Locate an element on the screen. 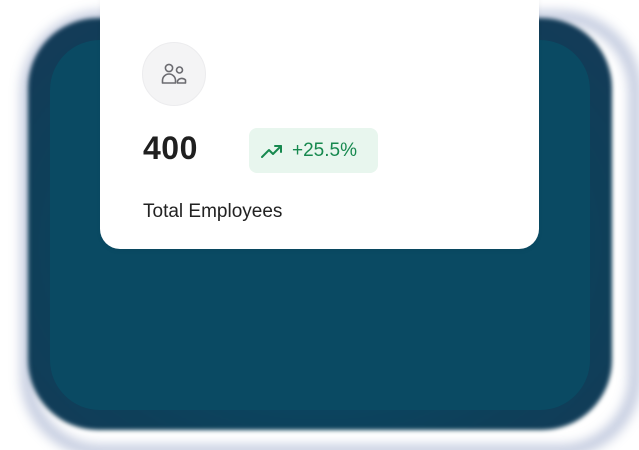  users-icon is located at coordinates (174, 73).